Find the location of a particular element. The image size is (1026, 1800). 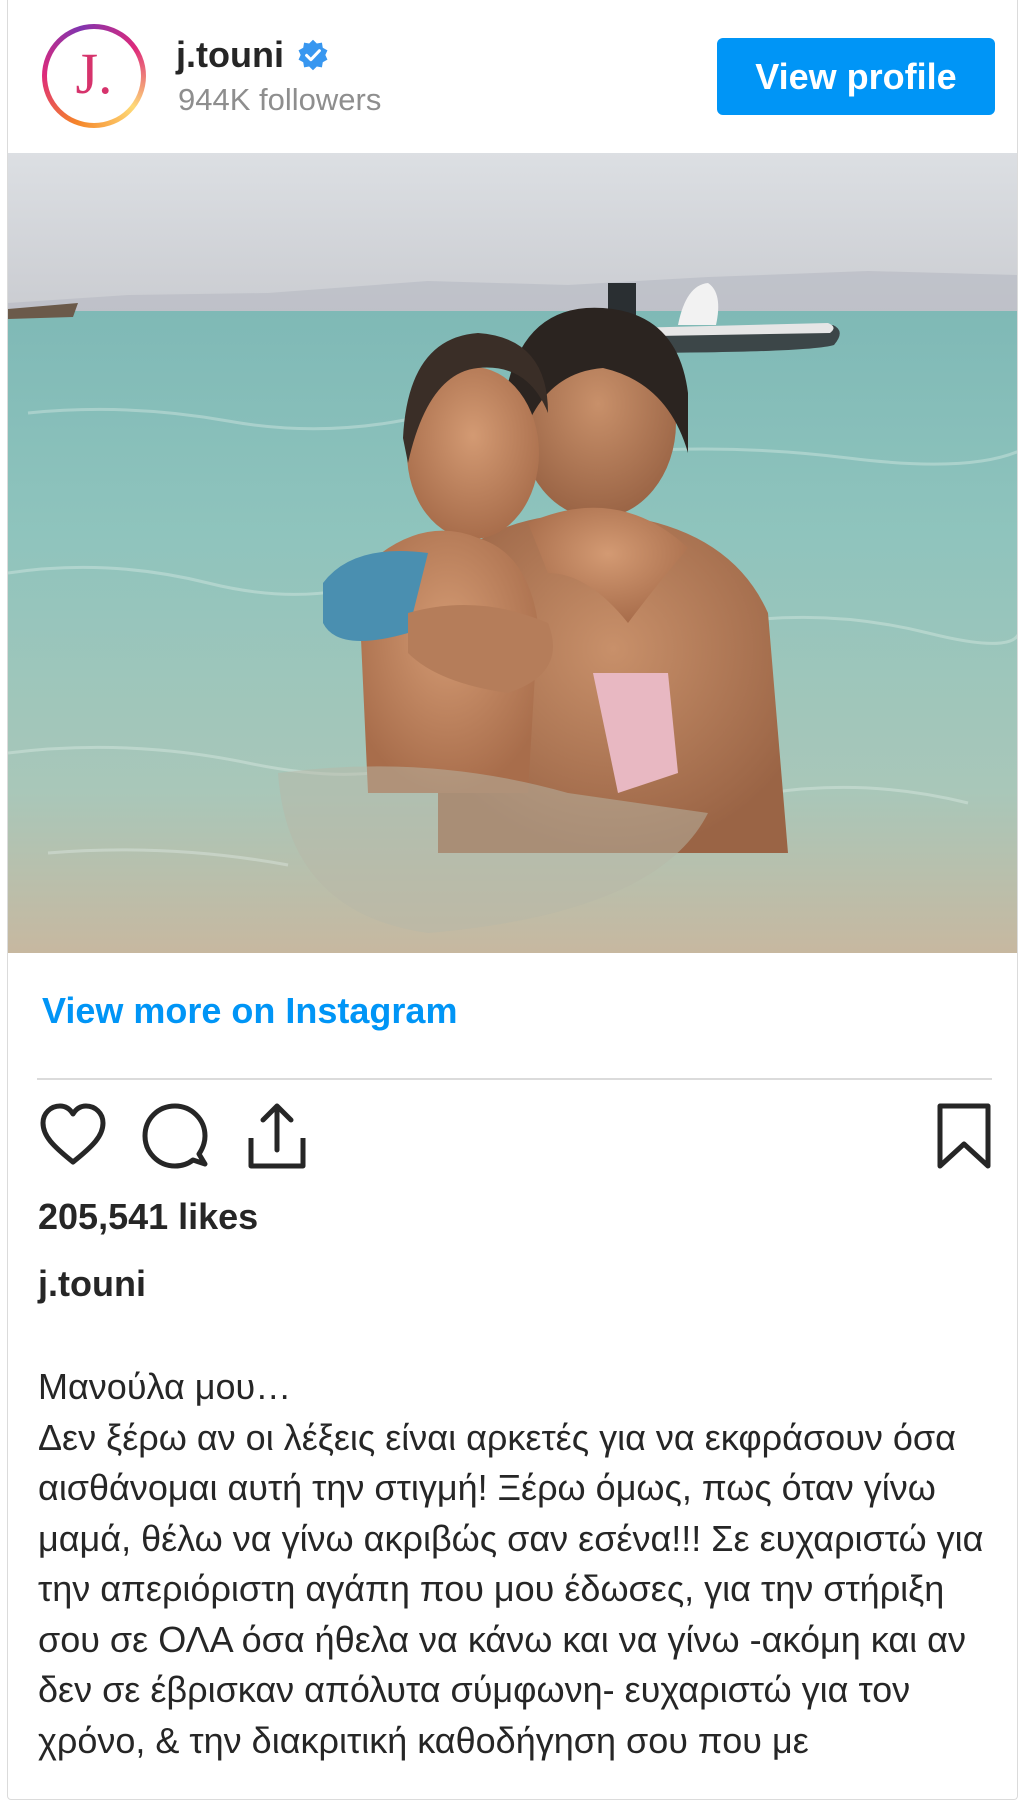

caption-username: j.touni is located at coordinates (92, 1284).